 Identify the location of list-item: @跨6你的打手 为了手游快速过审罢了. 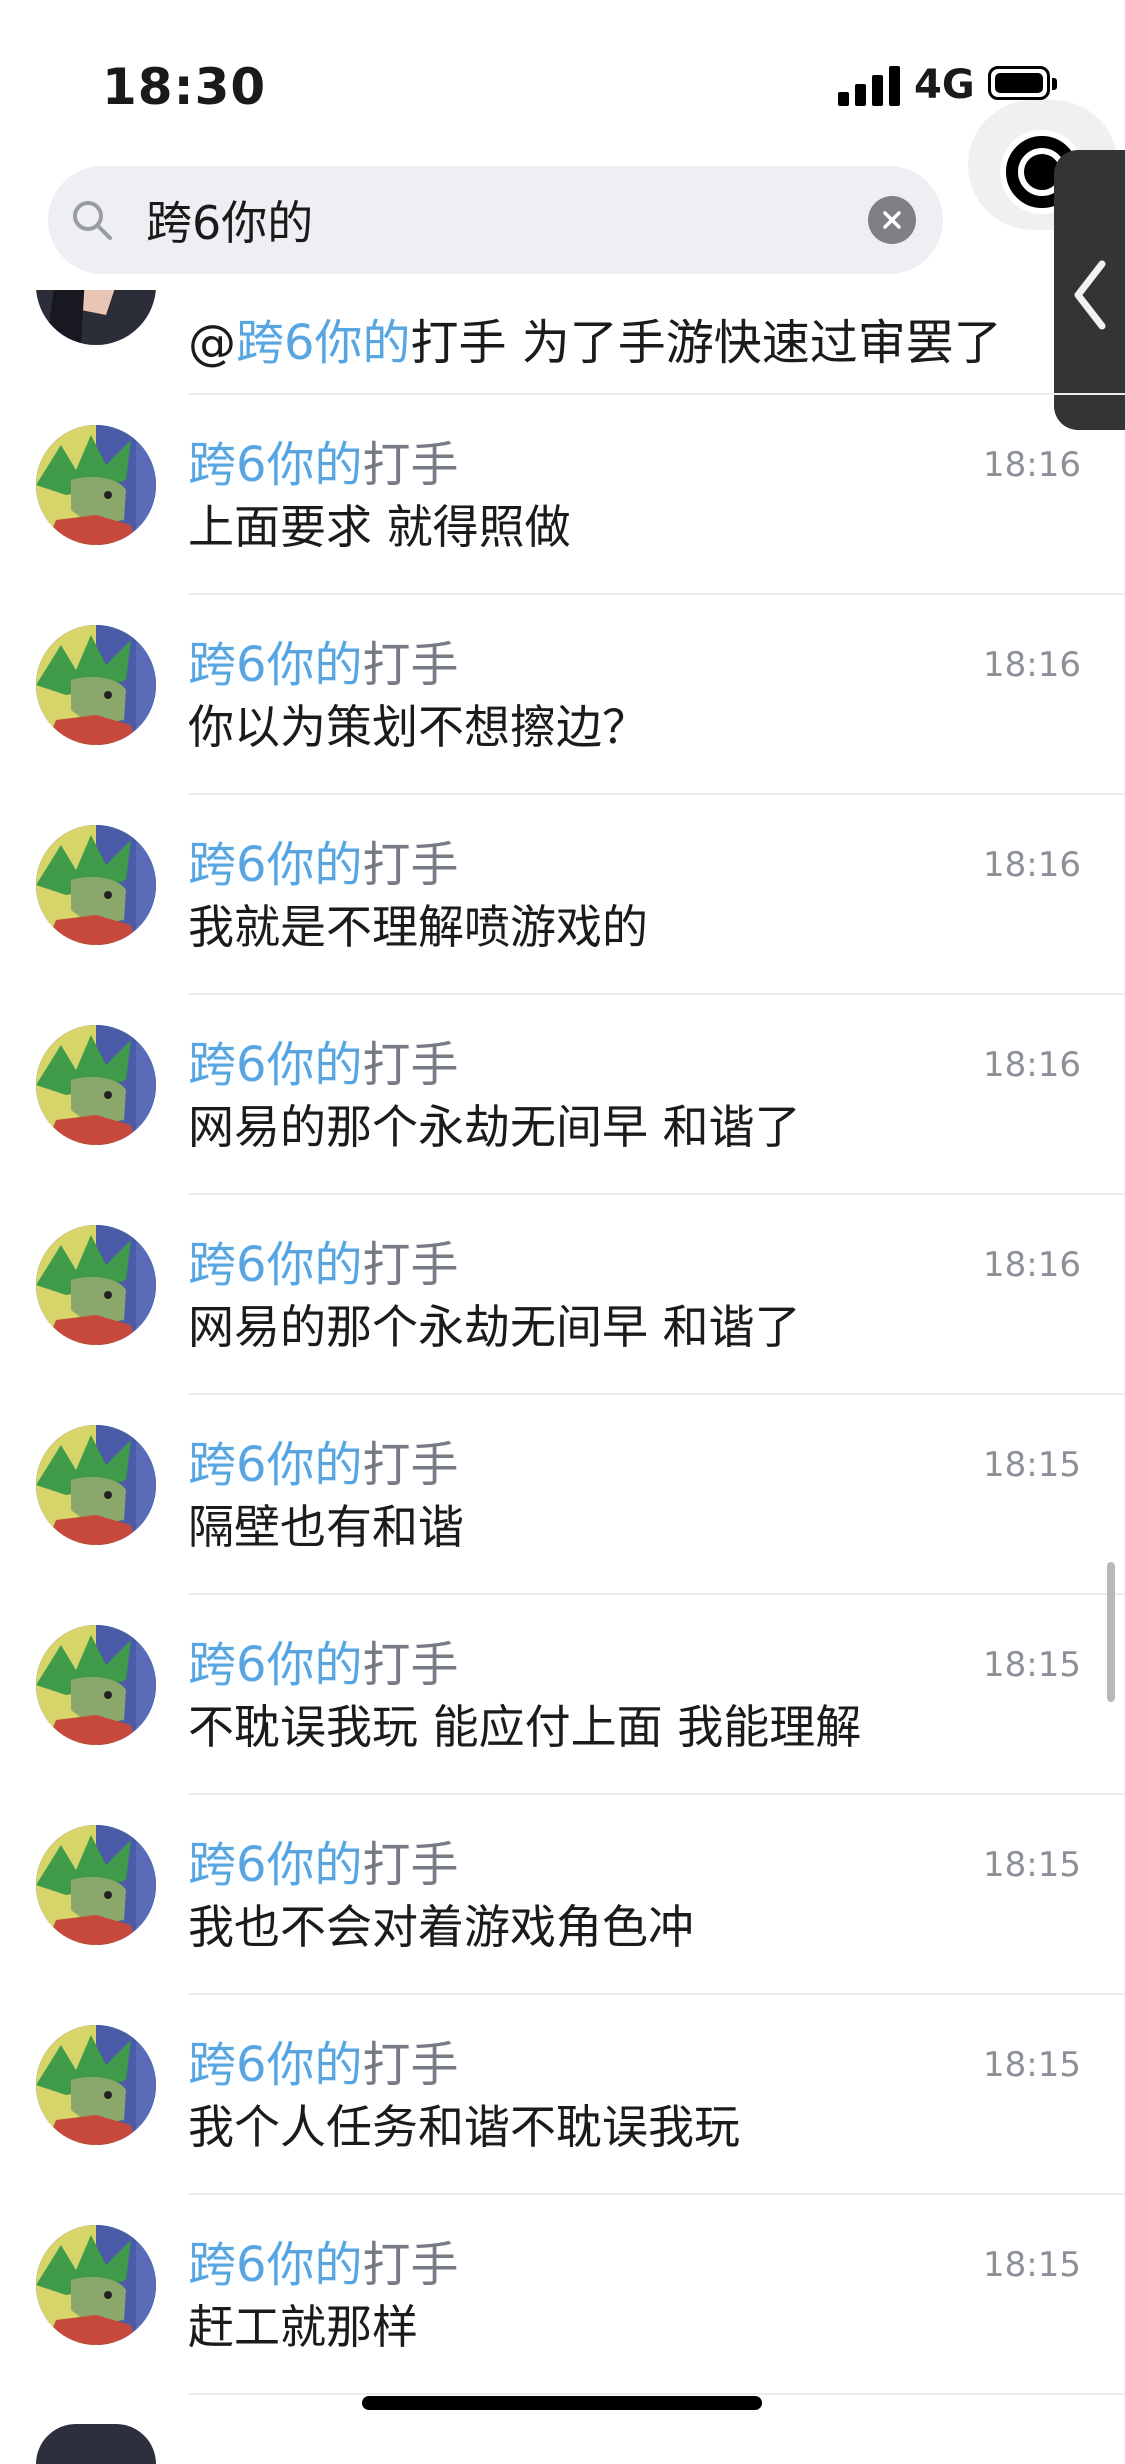
(562, 342).